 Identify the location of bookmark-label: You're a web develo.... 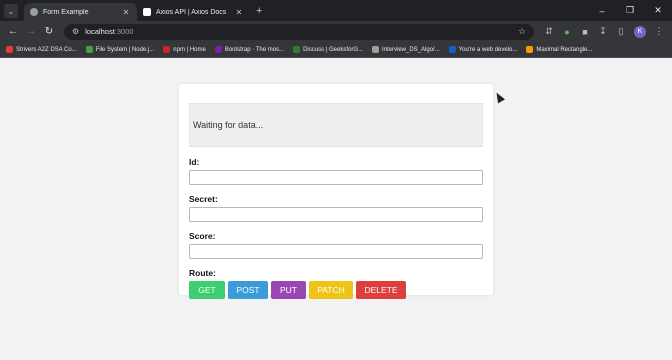
(488, 49).